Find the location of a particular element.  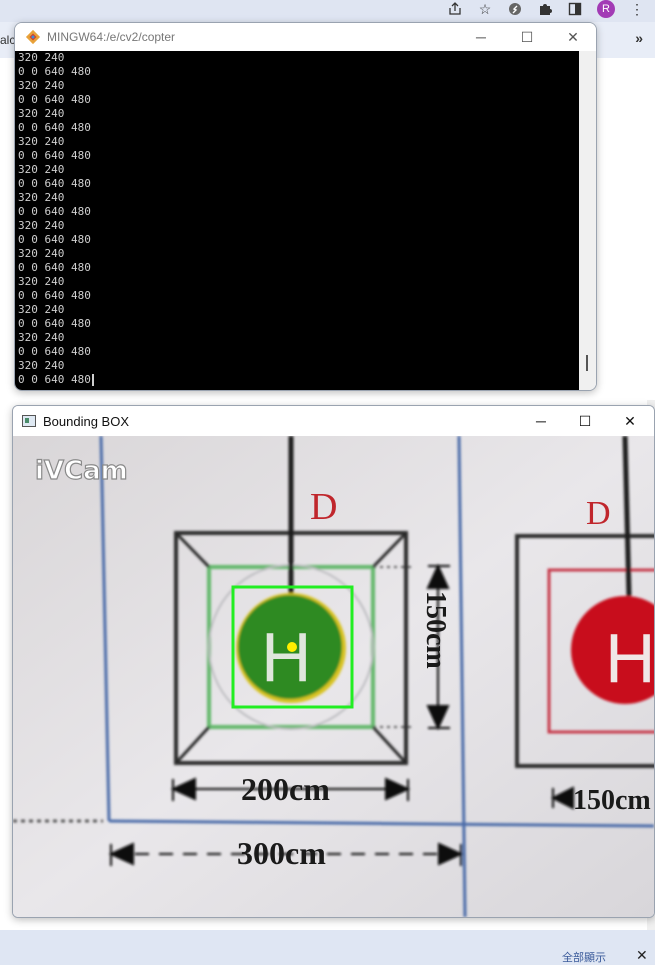

browser-extension-bar: ☆ R ⋮ is located at coordinates (551, 9).